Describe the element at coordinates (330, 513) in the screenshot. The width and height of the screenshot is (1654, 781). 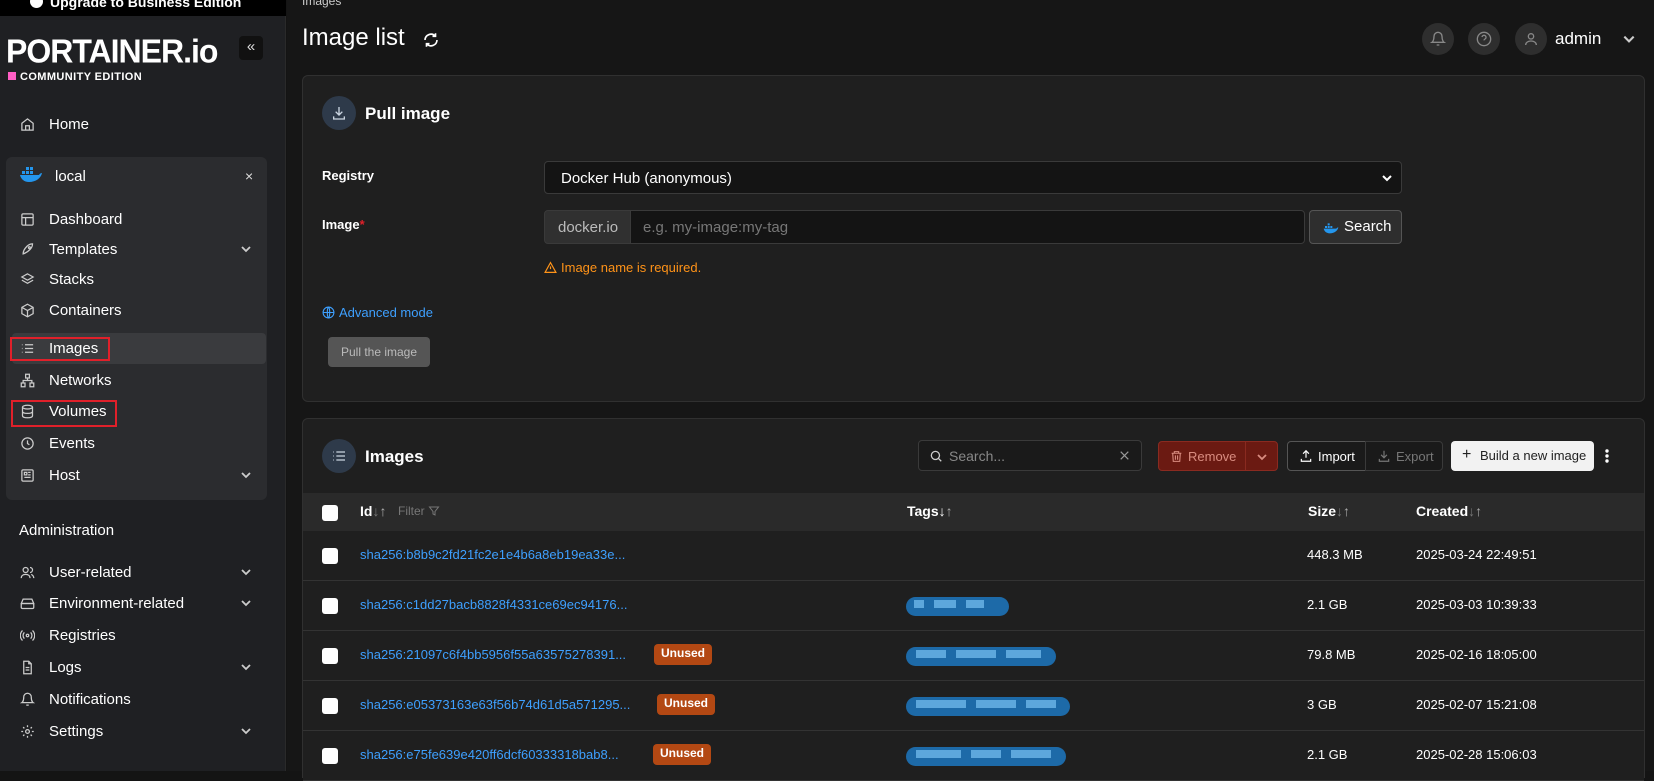
I see `select-all-checkbox` at that location.